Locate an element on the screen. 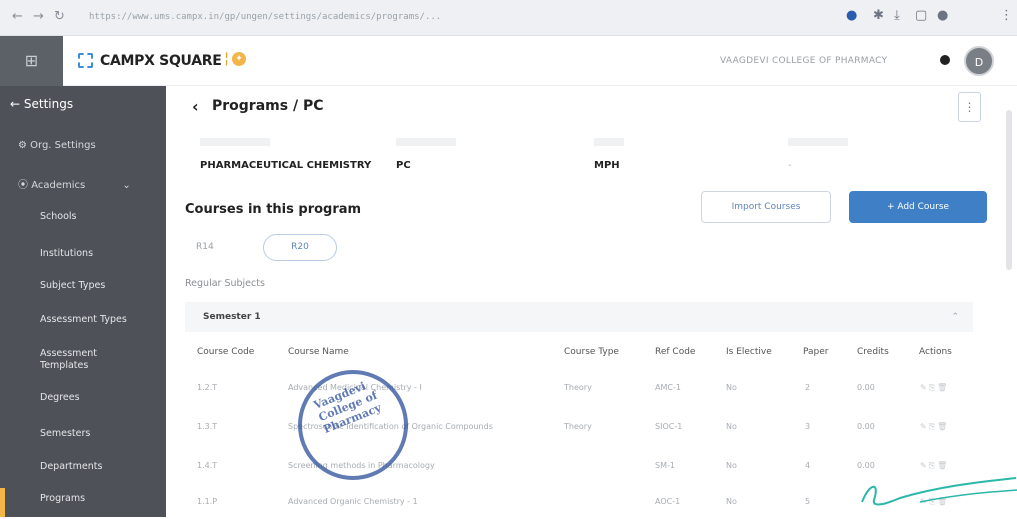 This screenshot has width=1017, height=519. stamp-text: Vaagdevi College of Pharmacy is located at coordinates (347, 408).